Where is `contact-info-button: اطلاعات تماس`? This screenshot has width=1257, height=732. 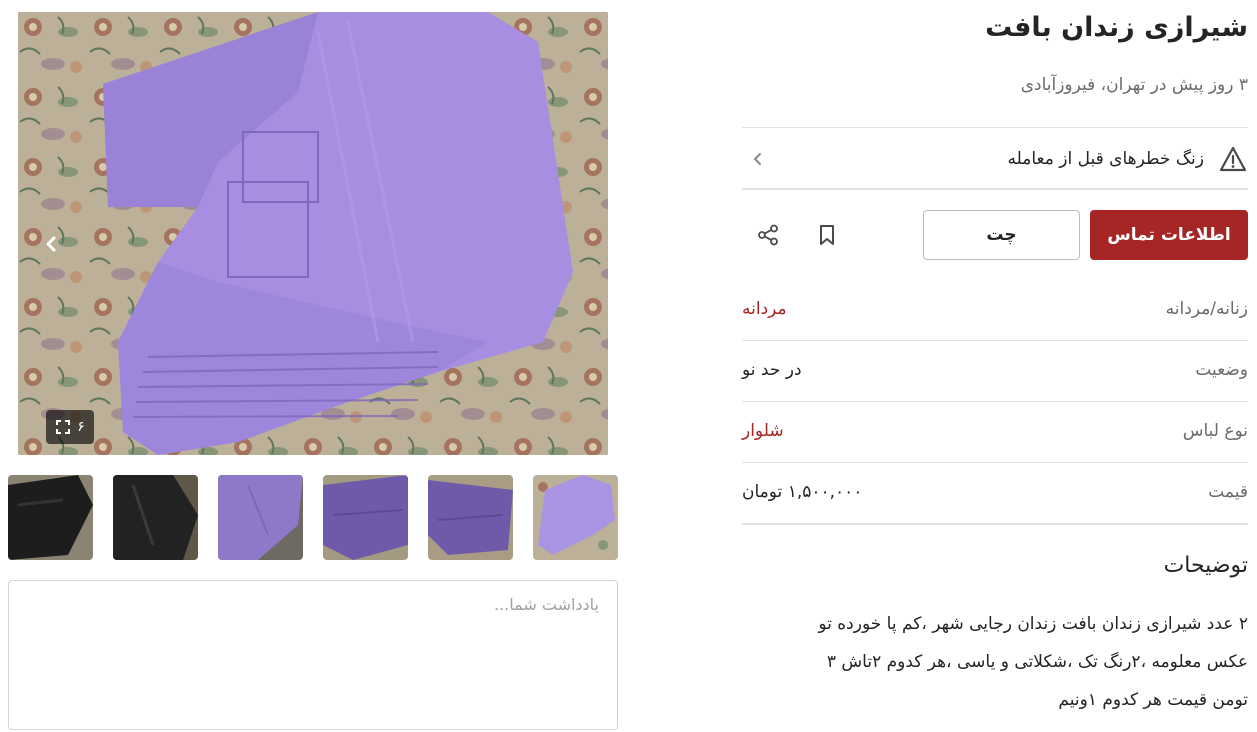 contact-info-button: اطلاعات تماس is located at coordinates (1169, 235).